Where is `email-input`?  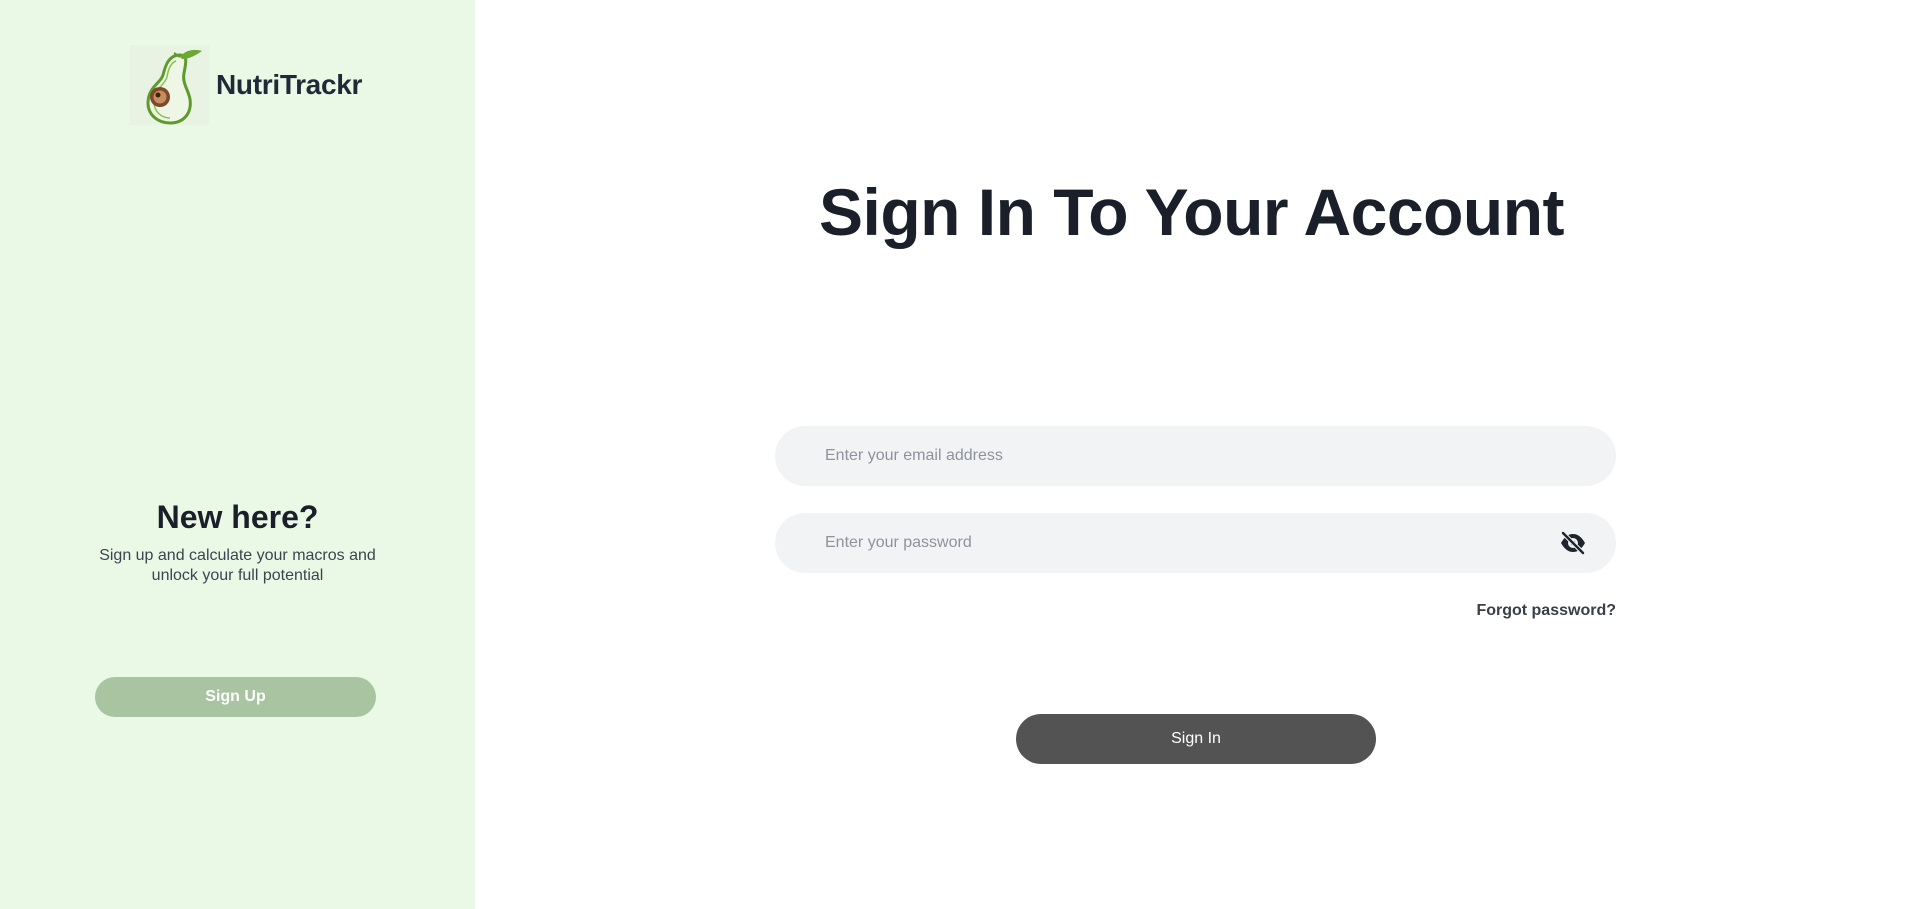
email-input is located at coordinates (1175, 456).